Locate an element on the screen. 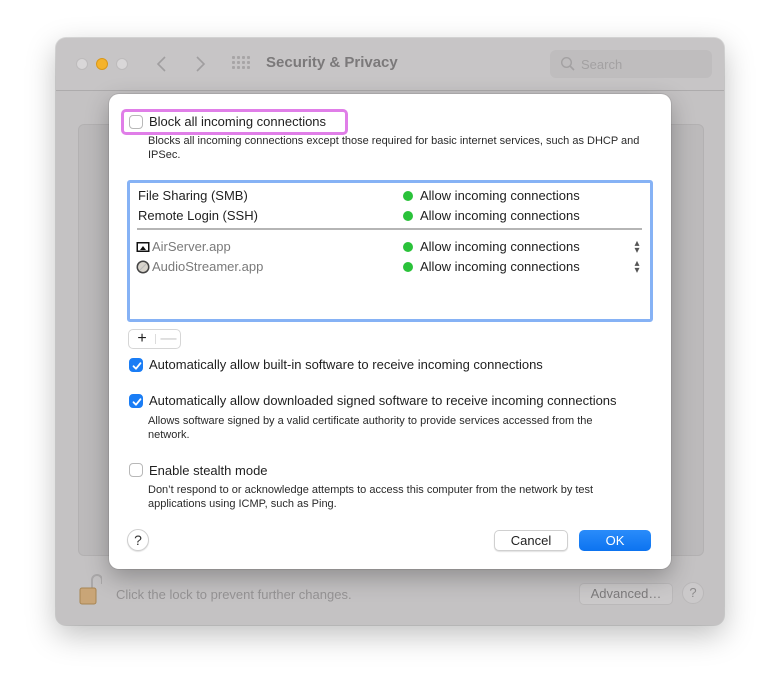  window-title: Security & Privacy is located at coordinates (332, 62).